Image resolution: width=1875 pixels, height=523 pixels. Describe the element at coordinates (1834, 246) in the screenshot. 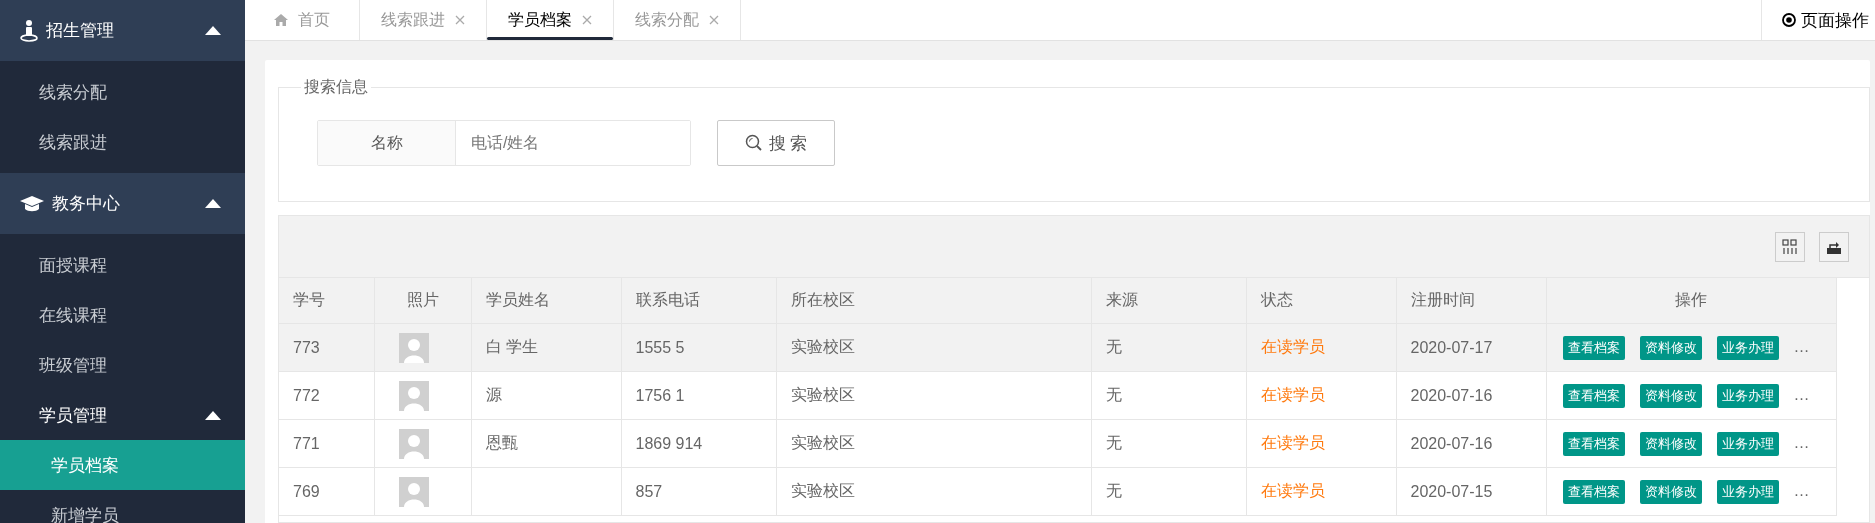

I see `export-button` at that location.